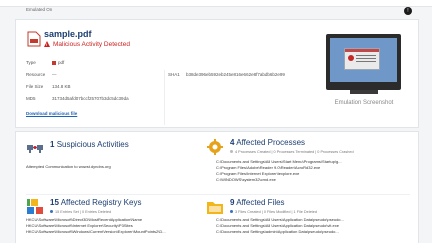 This screenshot has width=432, height=243. What do you see at coordinates (364, 103) in the screenshot?
I see `screenshot-label: Emulation Screenshot` at bounding box center [364, 103].